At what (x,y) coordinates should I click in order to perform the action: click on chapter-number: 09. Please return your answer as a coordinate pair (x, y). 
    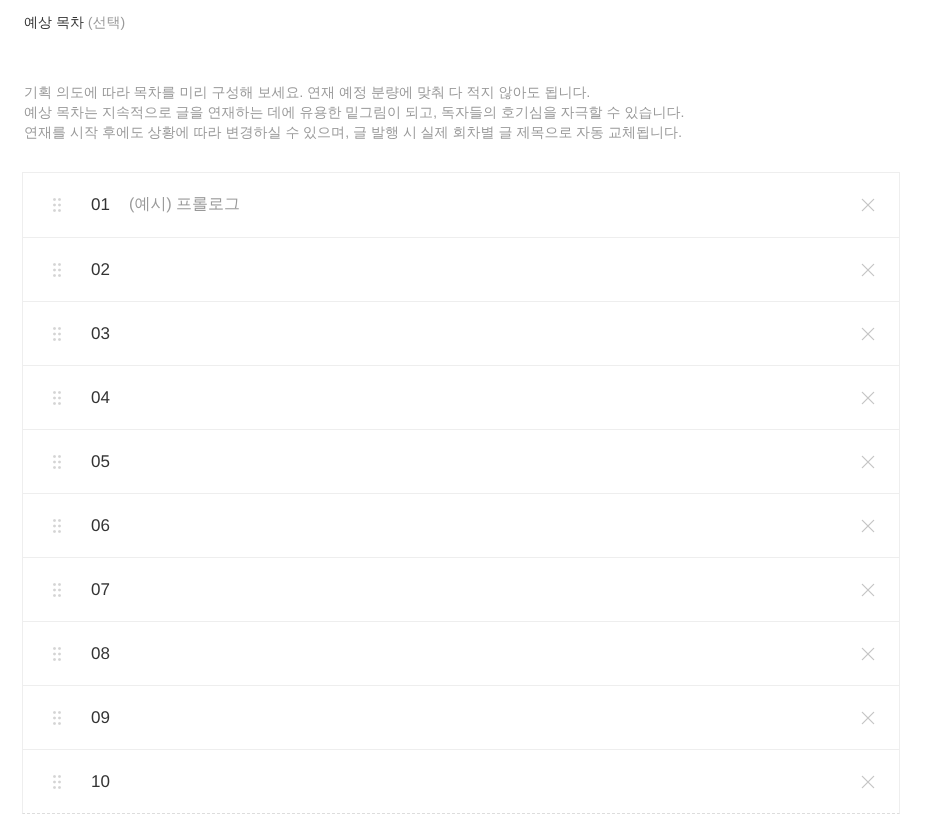
    Looking at the image, I should click on (101, 717).